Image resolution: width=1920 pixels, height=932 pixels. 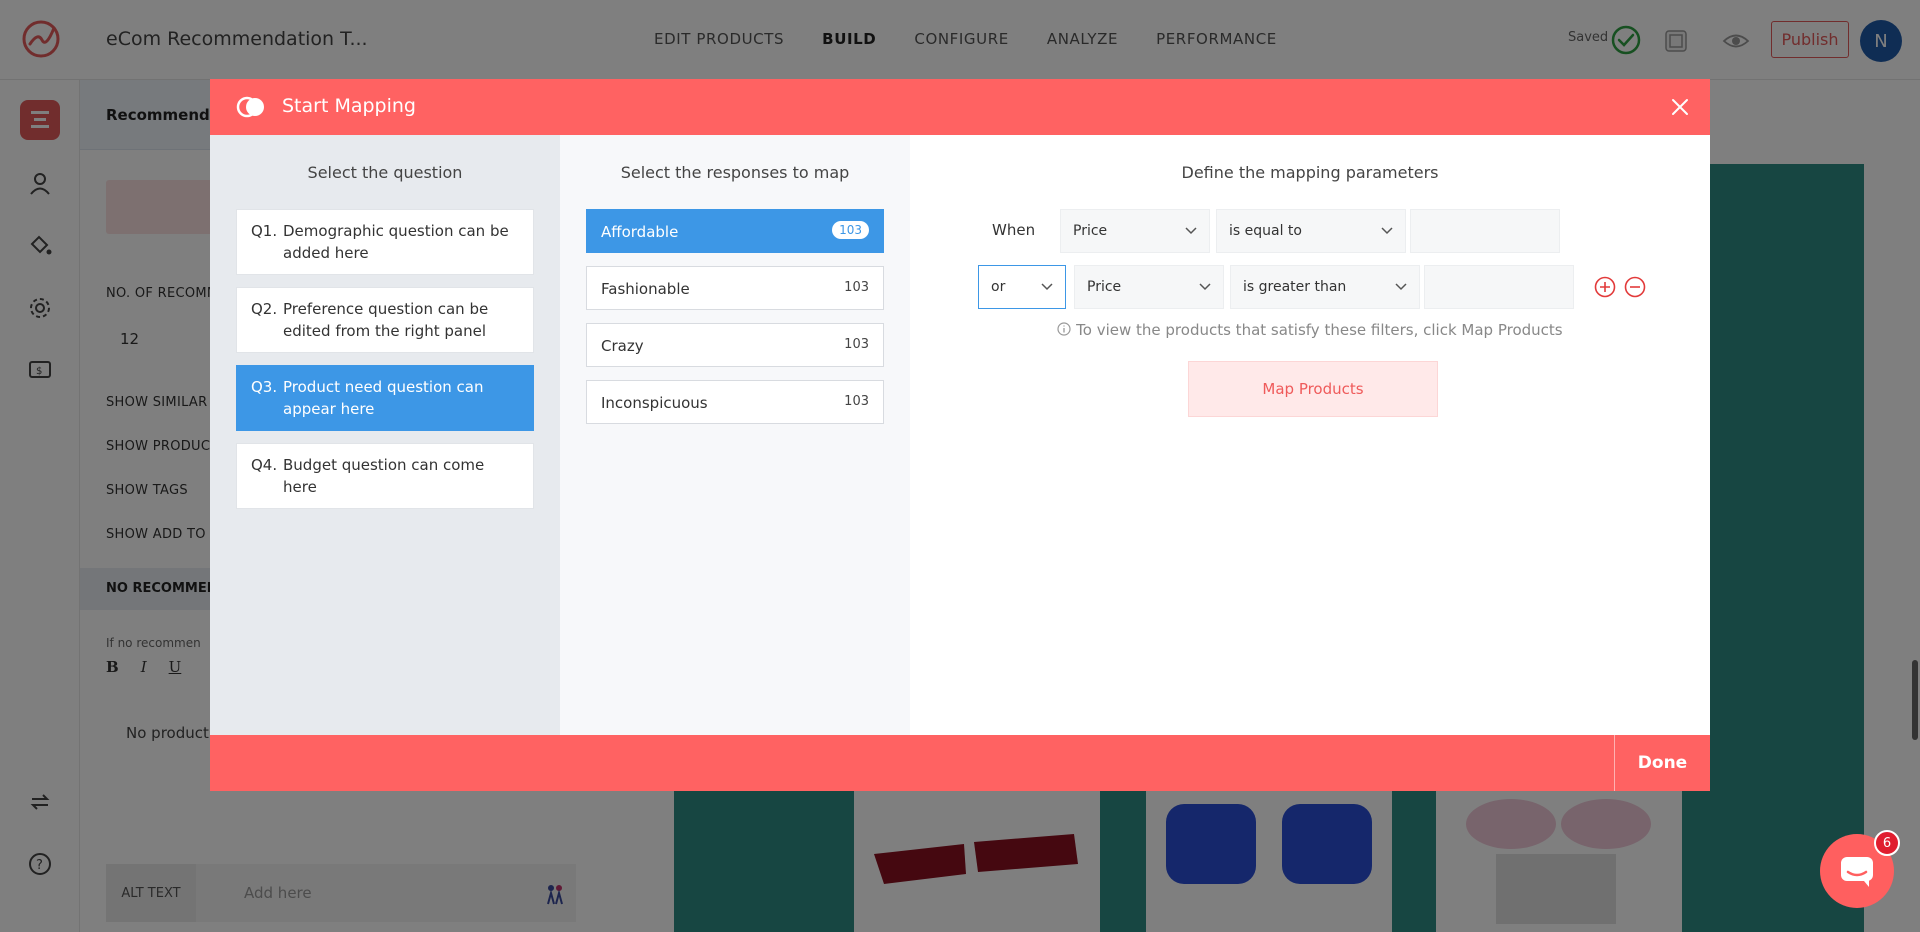 What do you see at coordinates (645, 289) in the screenshot?
I see `response-label: Fashionable` at bounding box center [645, 289].